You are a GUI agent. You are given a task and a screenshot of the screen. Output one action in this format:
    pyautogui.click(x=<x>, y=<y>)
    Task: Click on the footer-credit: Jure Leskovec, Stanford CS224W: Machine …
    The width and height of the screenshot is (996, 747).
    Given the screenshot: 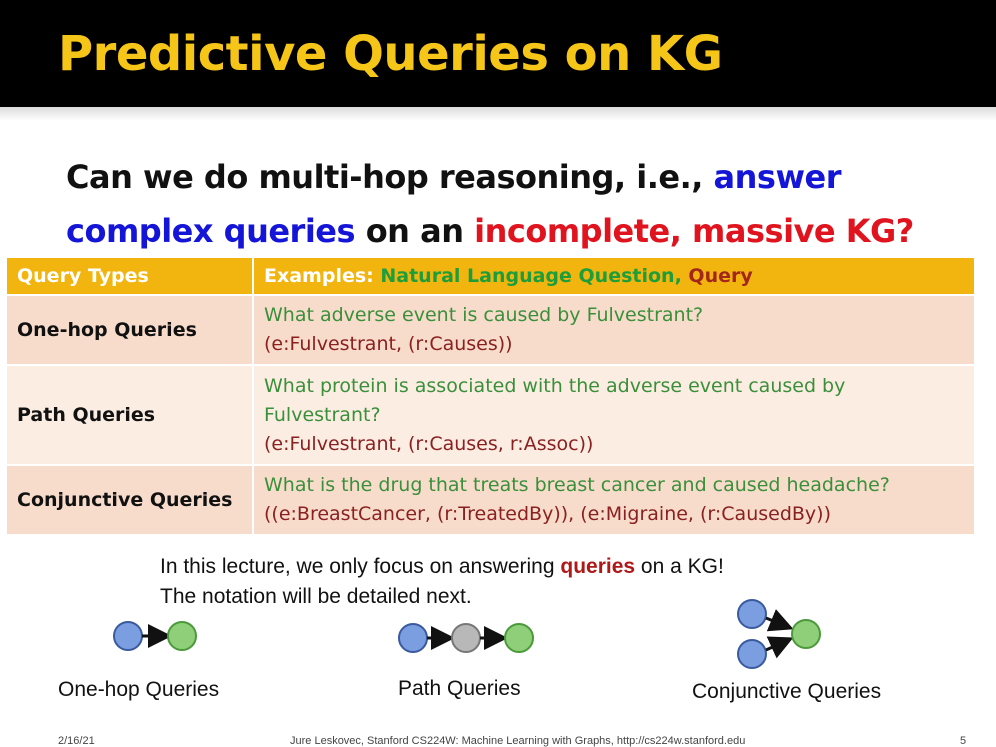 What is the action you would take?
    pyautogui.click(x=518, y=741)
    